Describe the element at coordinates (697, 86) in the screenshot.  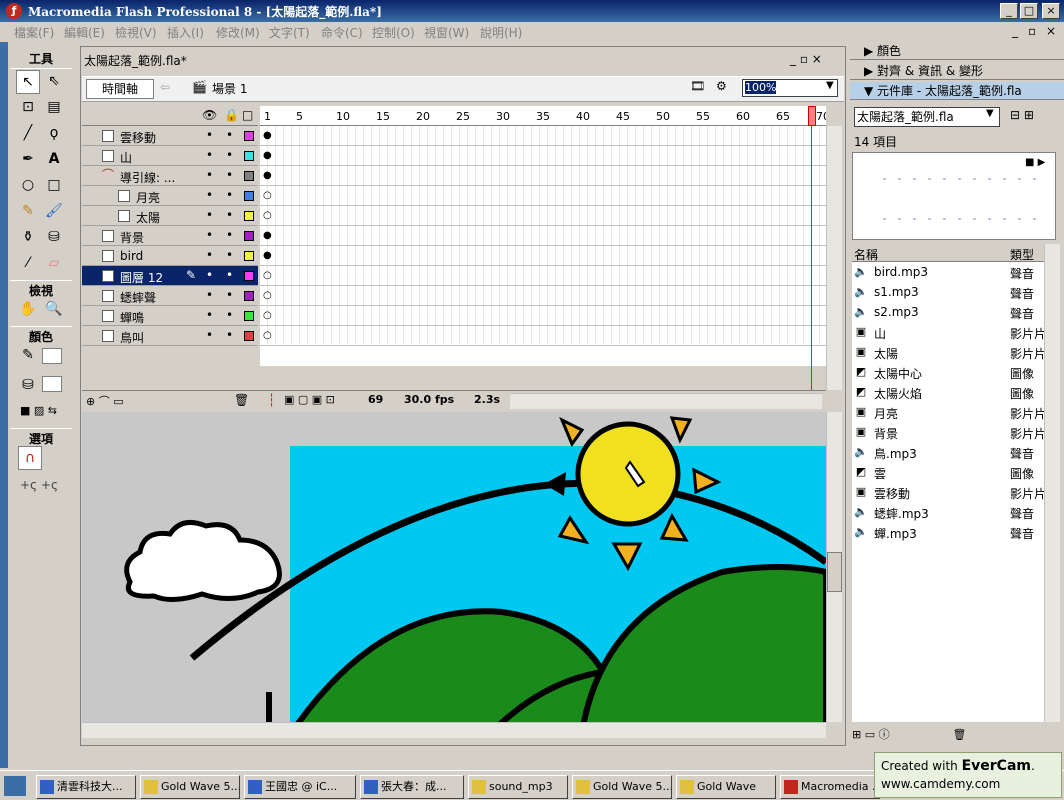
I see `edit-scene-icon: 🎞` at that location.